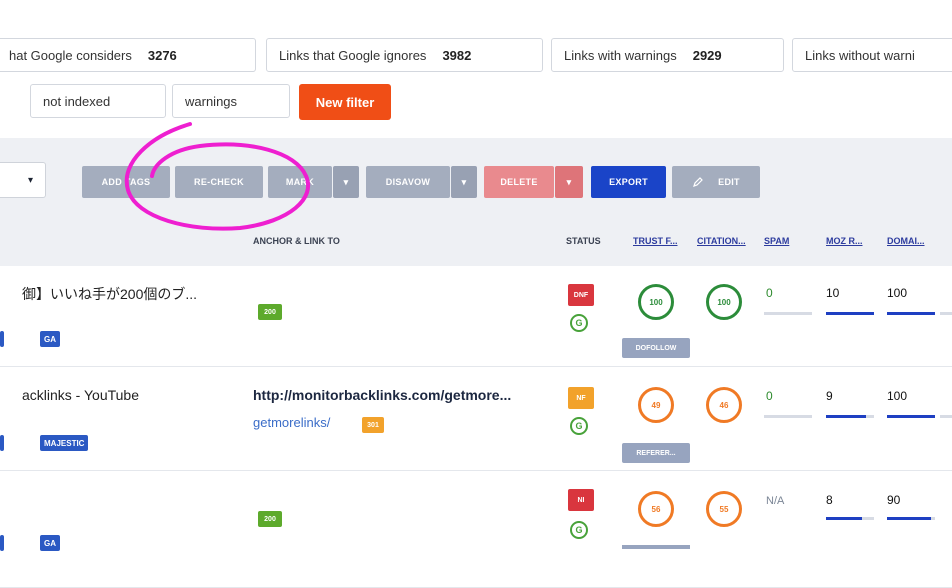 The height and width of the screenshot is (588, 952). I want to click on moz-rank: 9, so click(829, 396).